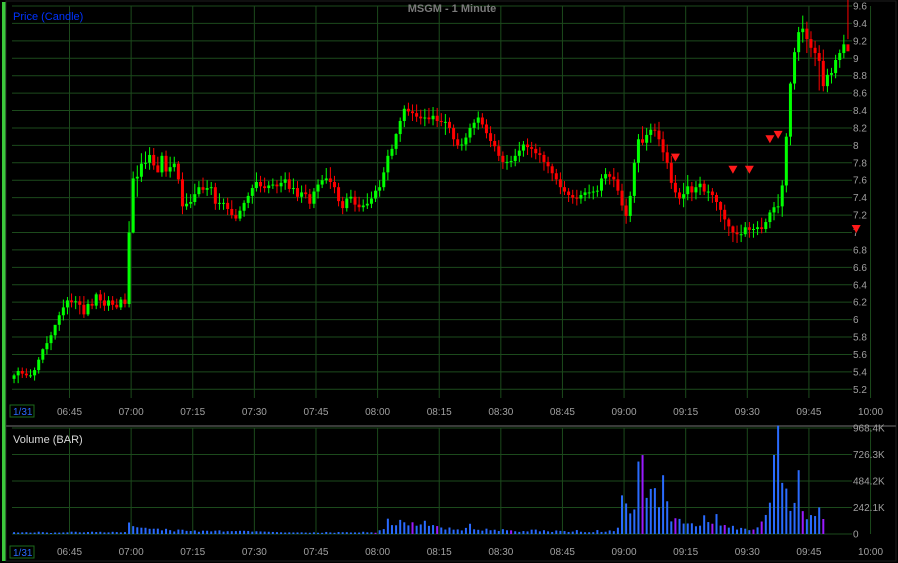  Describe the element at coordinates (860, 303) in the screenshot. I see `price-y-tick-label: 6.2` at that location.